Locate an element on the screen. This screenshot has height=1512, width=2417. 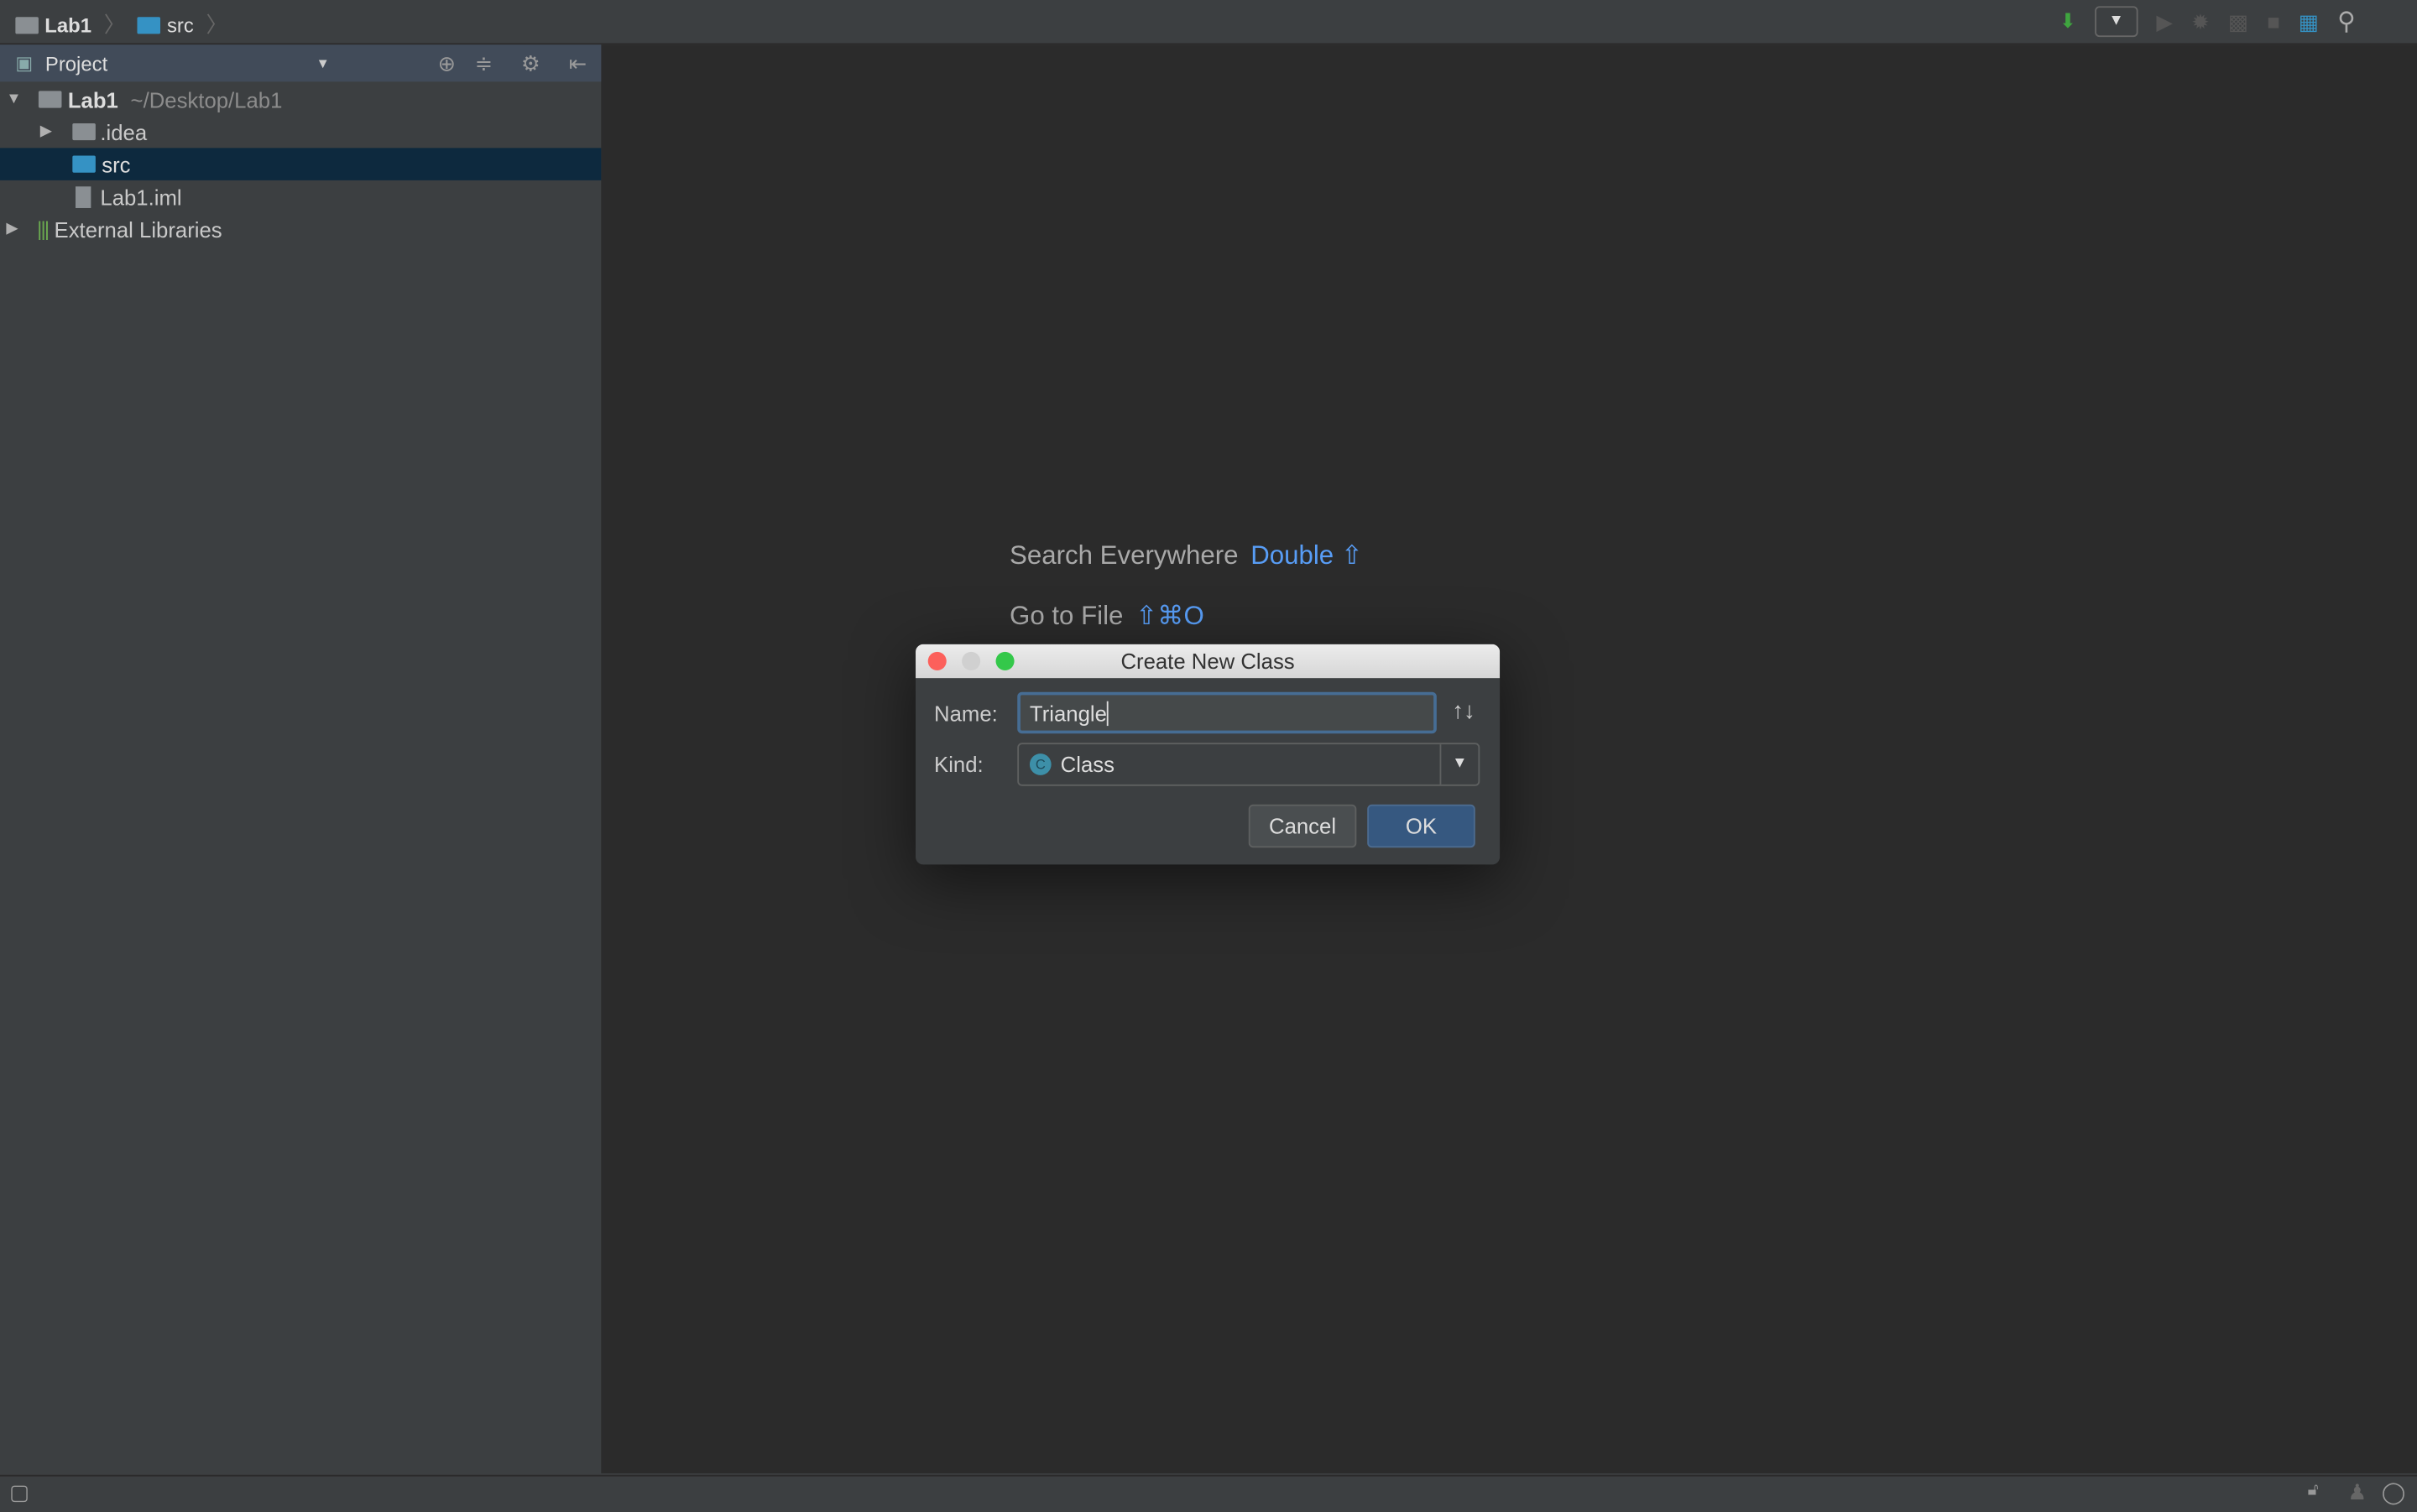
run-icon: ▶ is located at coordinates (2164, 21).